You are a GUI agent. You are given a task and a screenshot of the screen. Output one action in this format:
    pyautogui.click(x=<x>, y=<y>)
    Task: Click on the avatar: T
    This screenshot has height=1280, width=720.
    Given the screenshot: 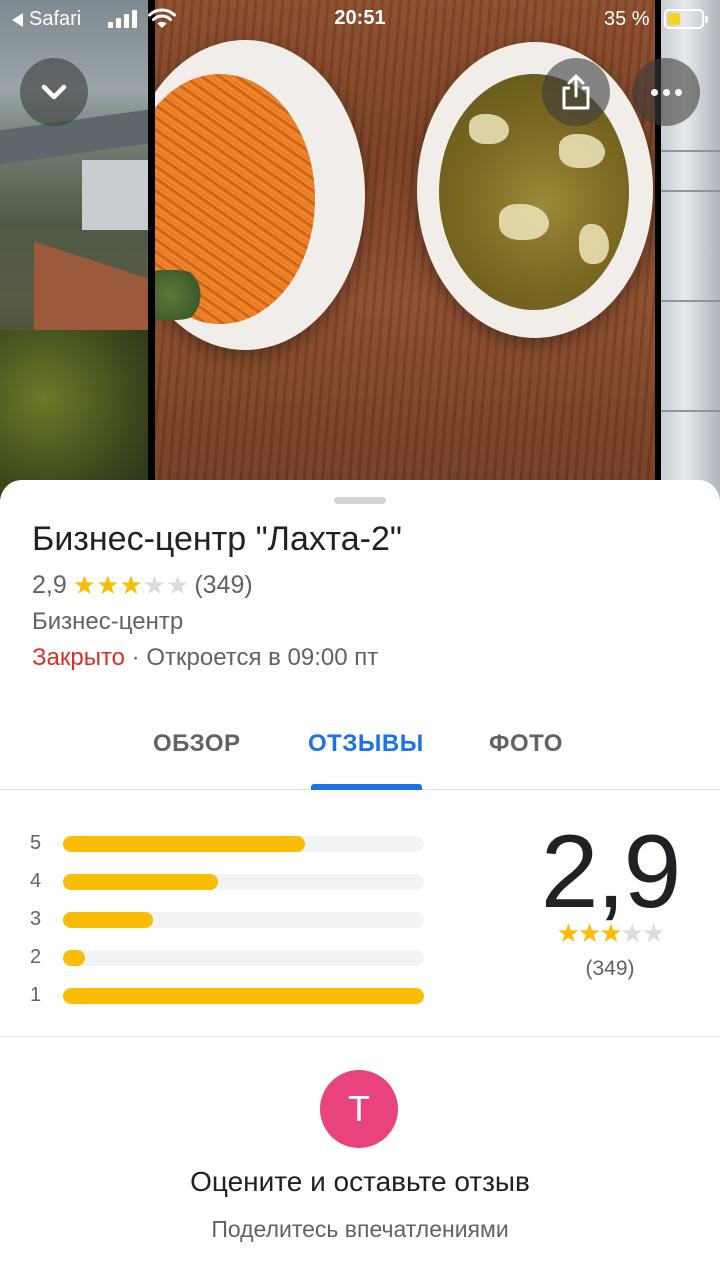 What is the action you would take?
    pyautogui.click(x=359, y=1109)
    